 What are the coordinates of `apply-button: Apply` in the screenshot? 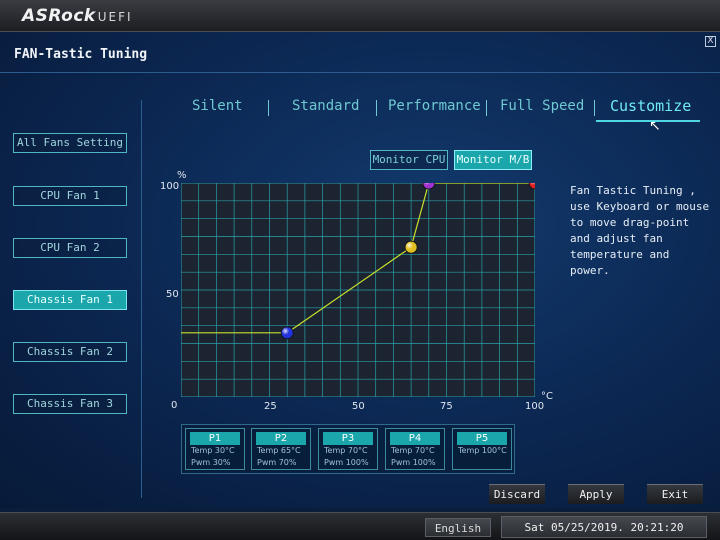 It's located at (596, 494).